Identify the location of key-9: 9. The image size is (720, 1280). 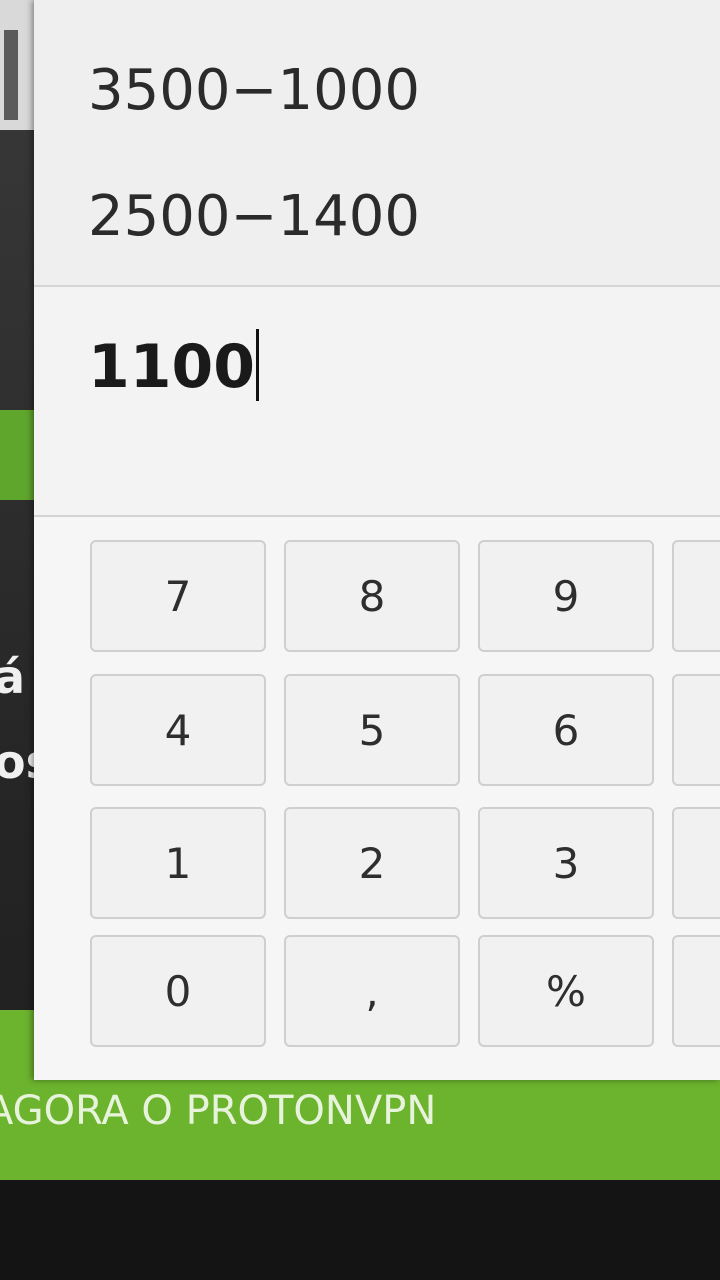
(566, 596).